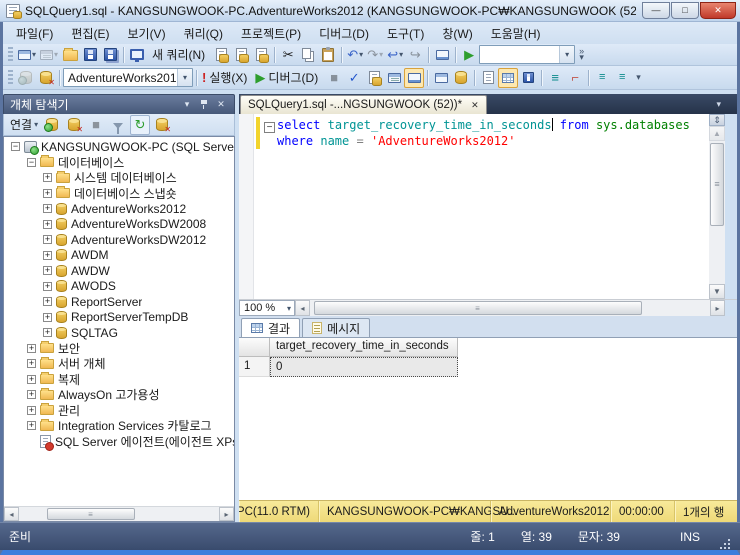  Describe the element at coordinates (516, 33) in the screenshot. I see `menu-item: 도움말(H)` at that location.